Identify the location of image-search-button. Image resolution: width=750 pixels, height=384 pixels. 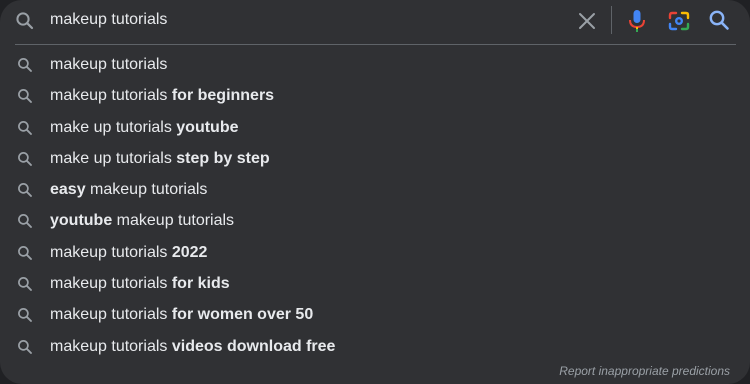
(679, 21).